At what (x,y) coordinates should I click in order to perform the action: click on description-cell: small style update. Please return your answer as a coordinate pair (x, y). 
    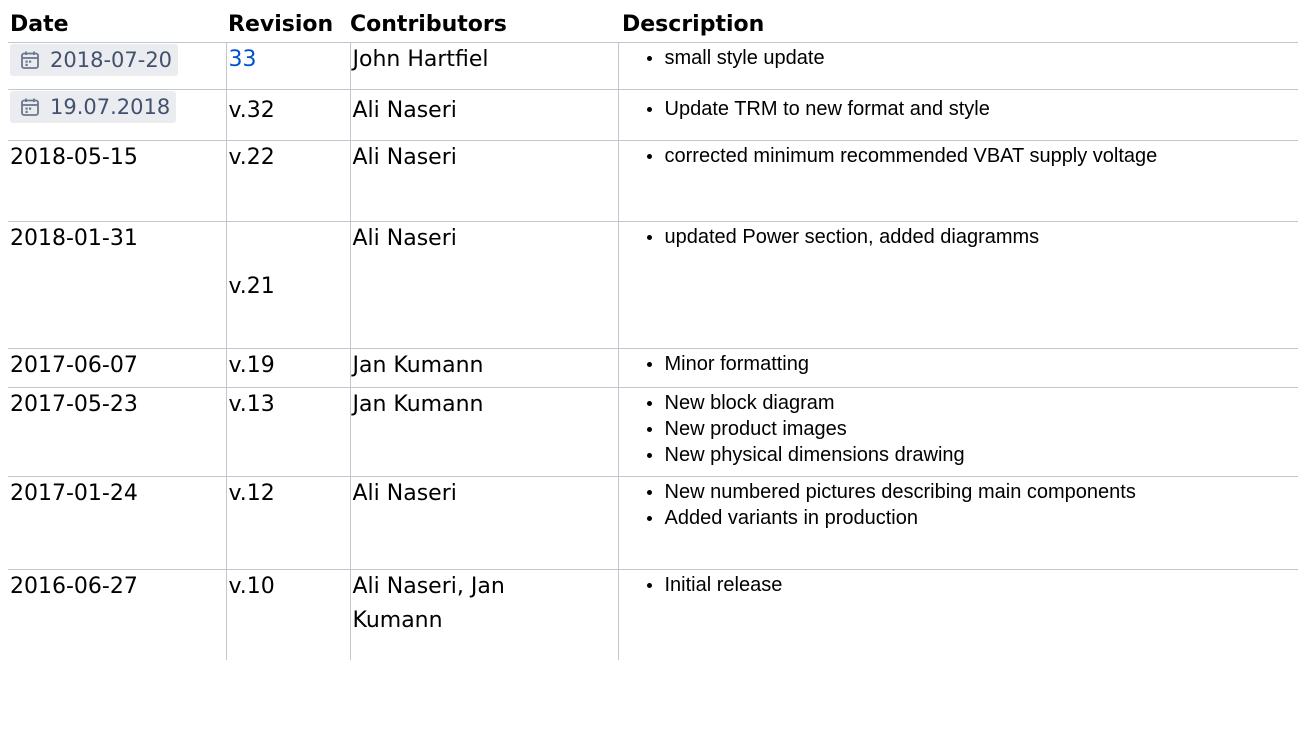
    Looking at the image, I should click on (958, 66).